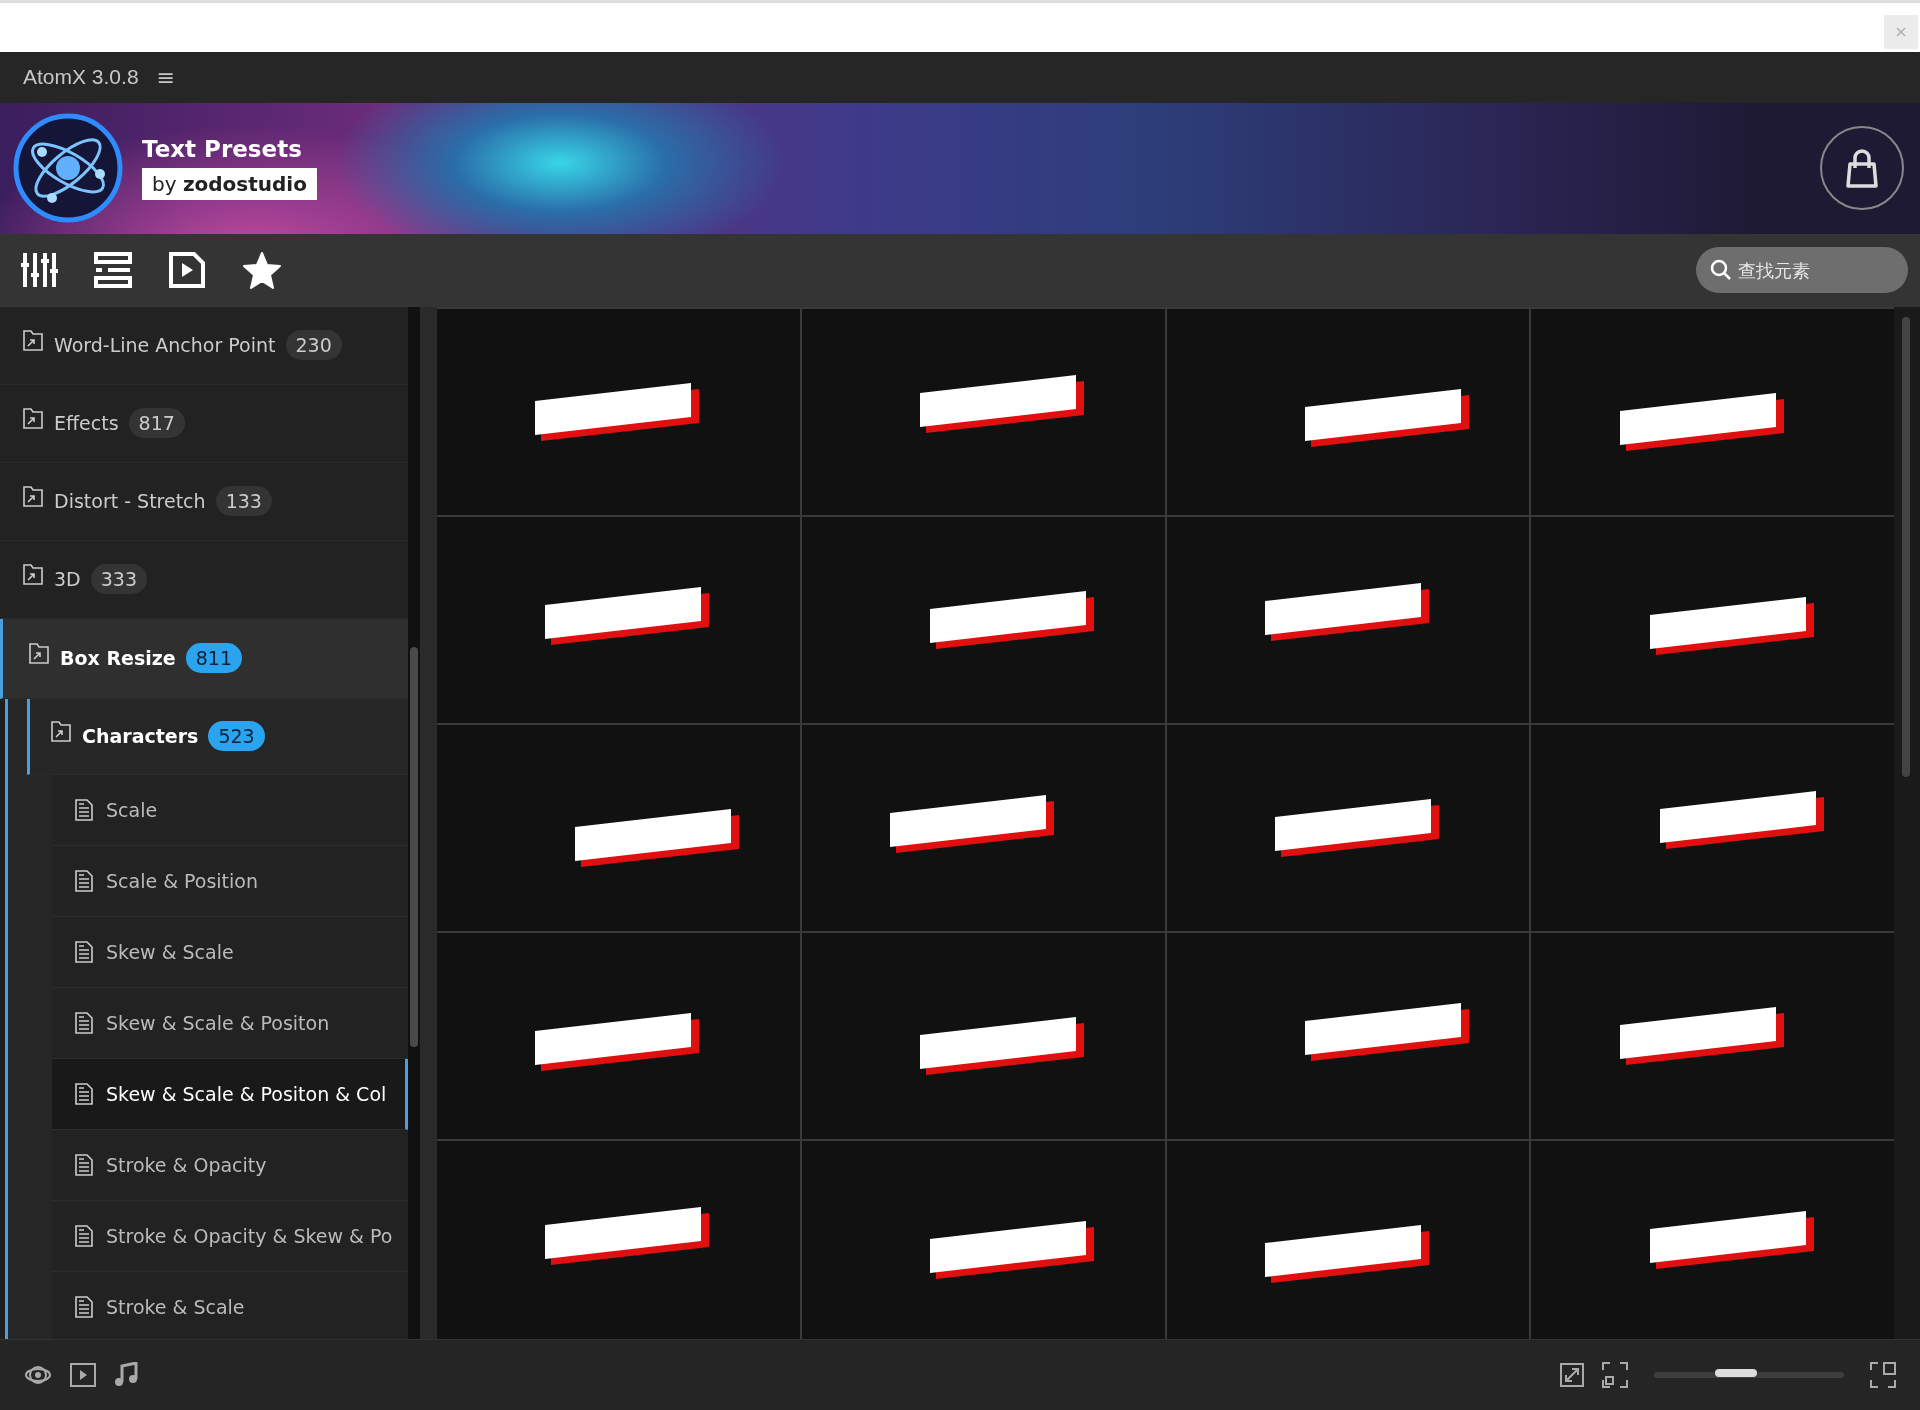 This screenshot has width=1920, height=1410. What do you see at coordinates (187, 270) in the screenshot?
I see `video-file-icon` at bounding box center [187, 270].